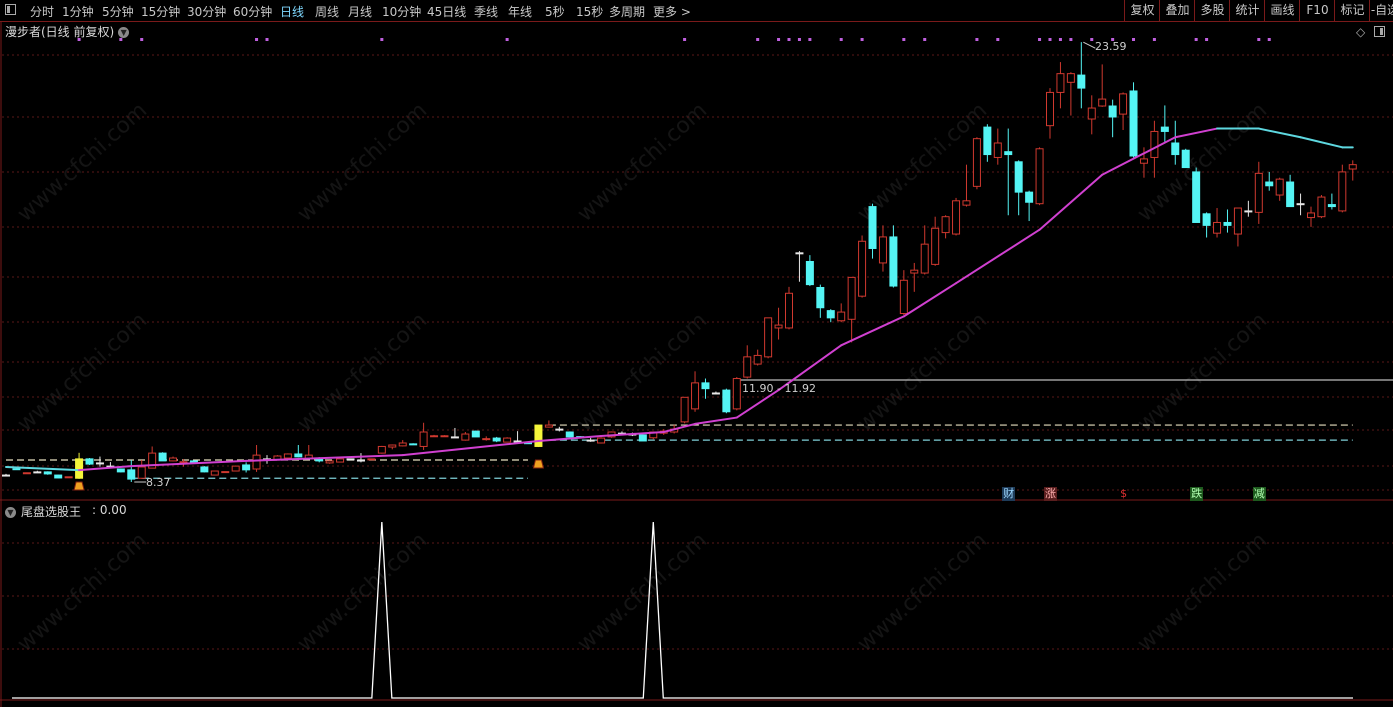  I want to click on indicator-value: : 0.00, so click(109, 510).